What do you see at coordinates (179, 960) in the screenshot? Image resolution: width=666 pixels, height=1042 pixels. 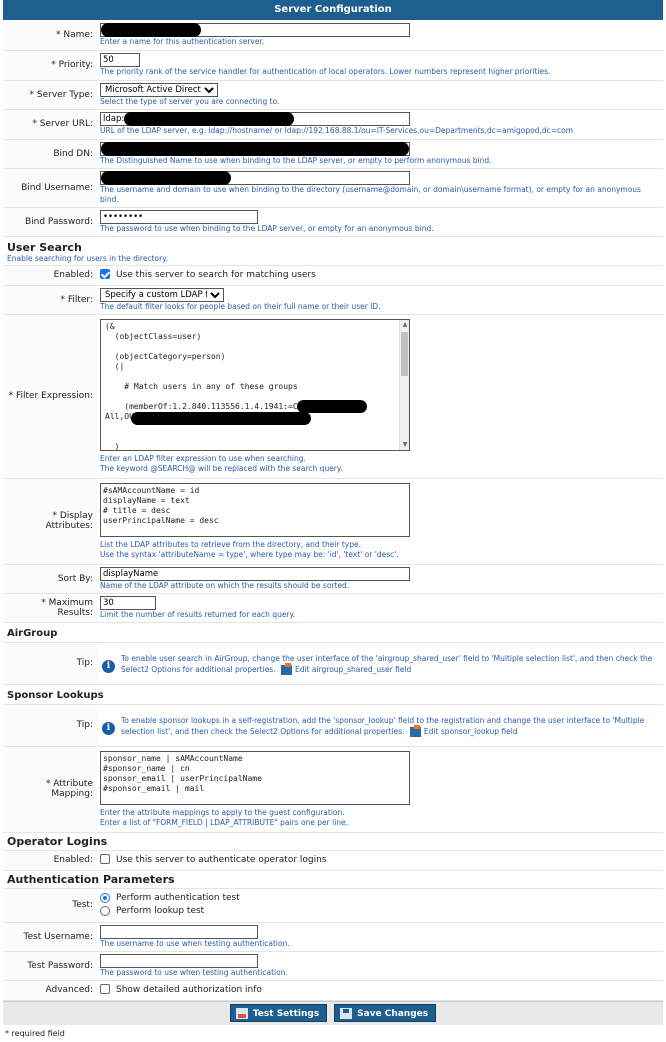 I see `test-password-input` at bounding box center [179, 960].